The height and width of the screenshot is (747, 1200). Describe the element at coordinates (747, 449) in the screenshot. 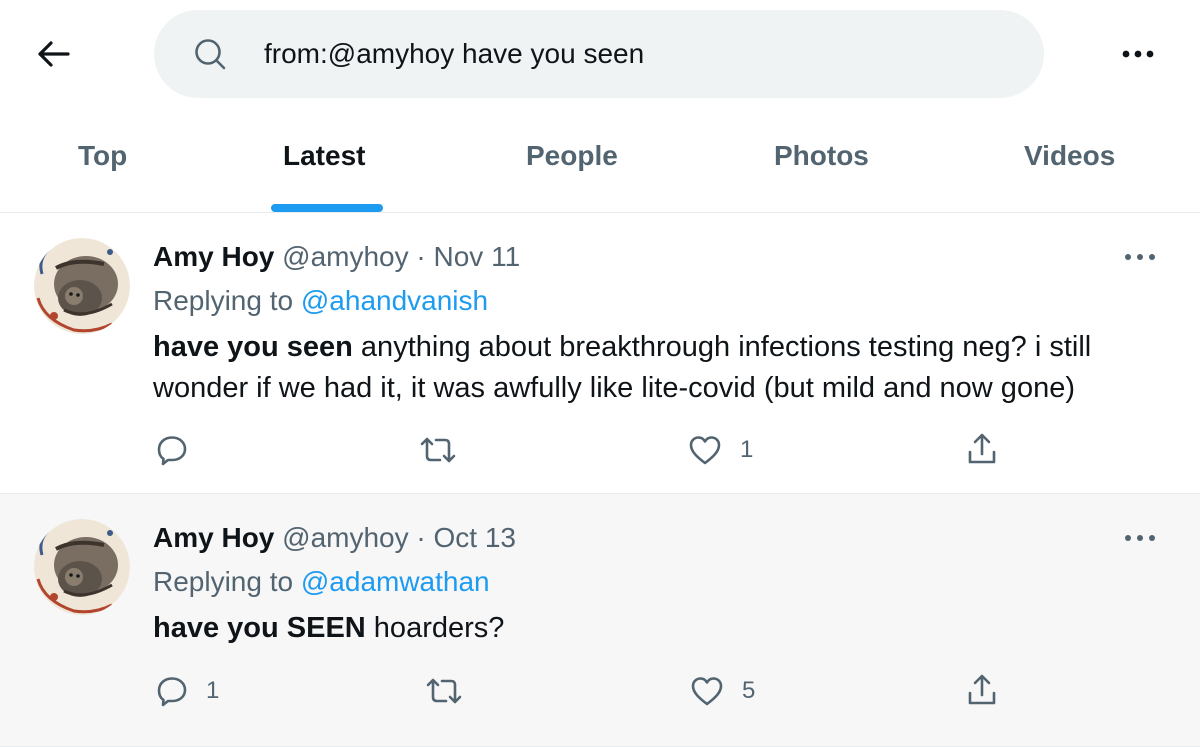

I see `like-count: 1` at that location.